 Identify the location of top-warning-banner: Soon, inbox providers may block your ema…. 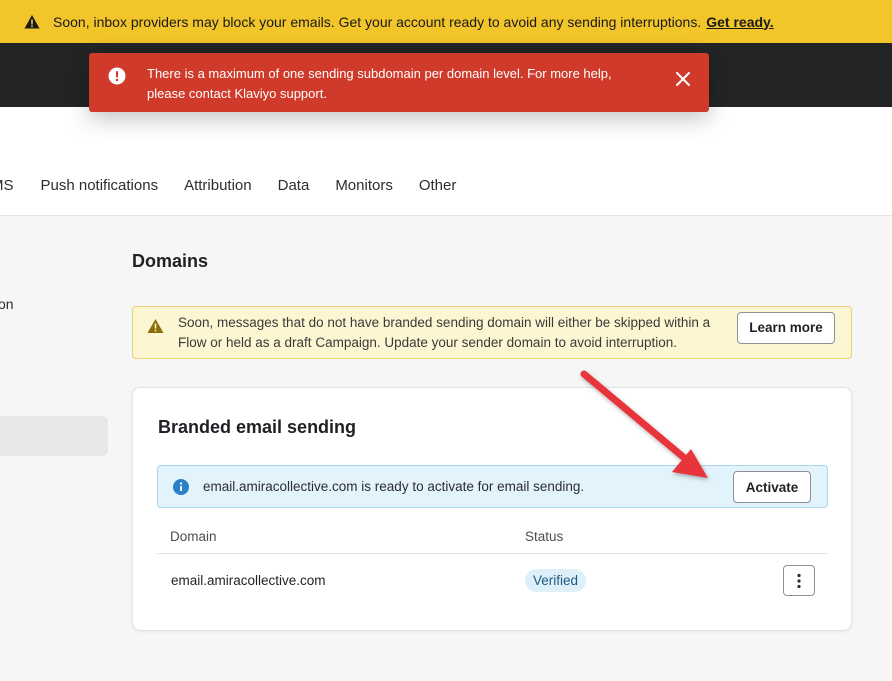
(446, 21).